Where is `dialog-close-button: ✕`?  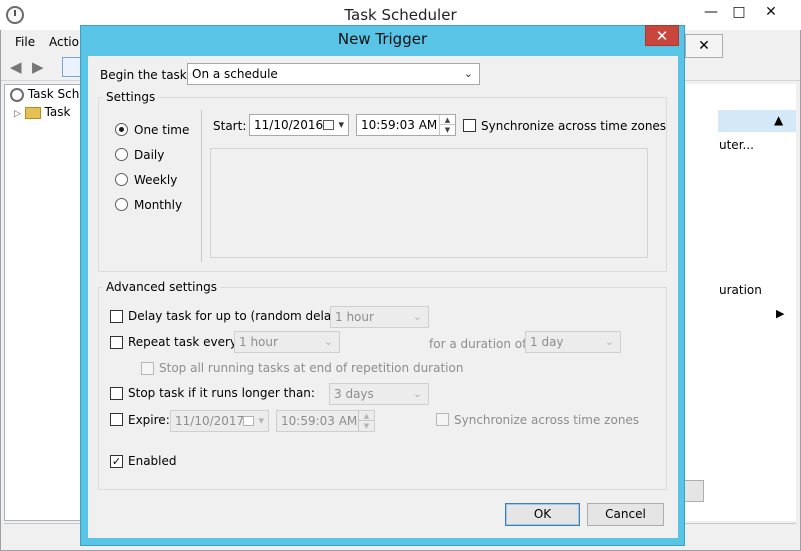 dialog-close-button: ✕ is located at coordinates (662, 35).